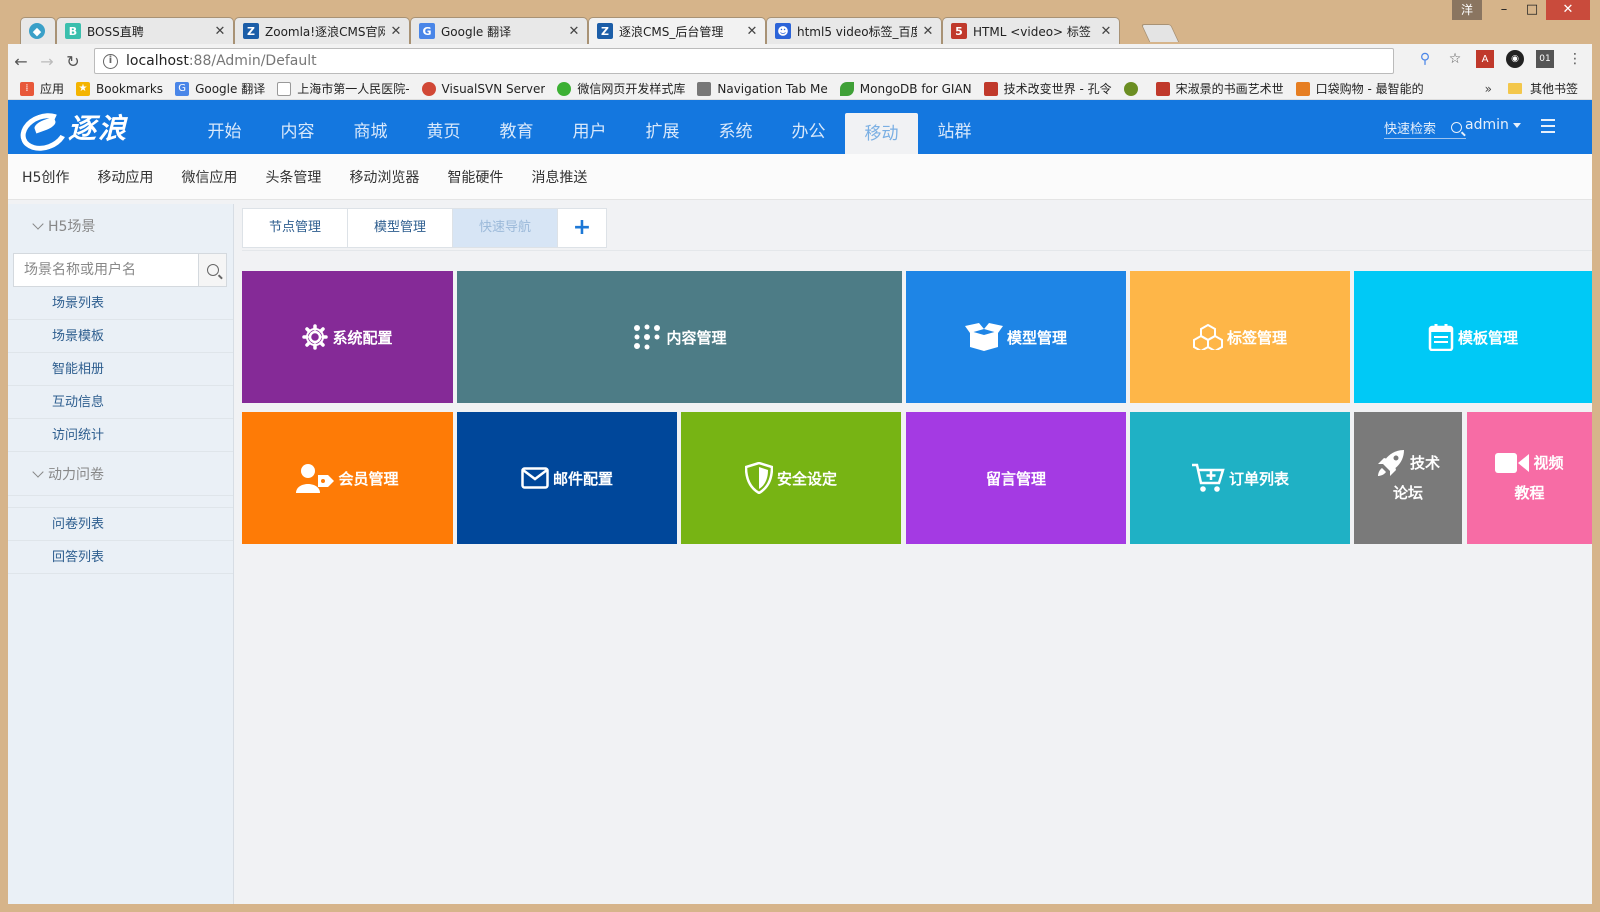 This screenshot has width=1600, height=912. I want to click on sidebar-item: 场景列表, so click(120, 303).